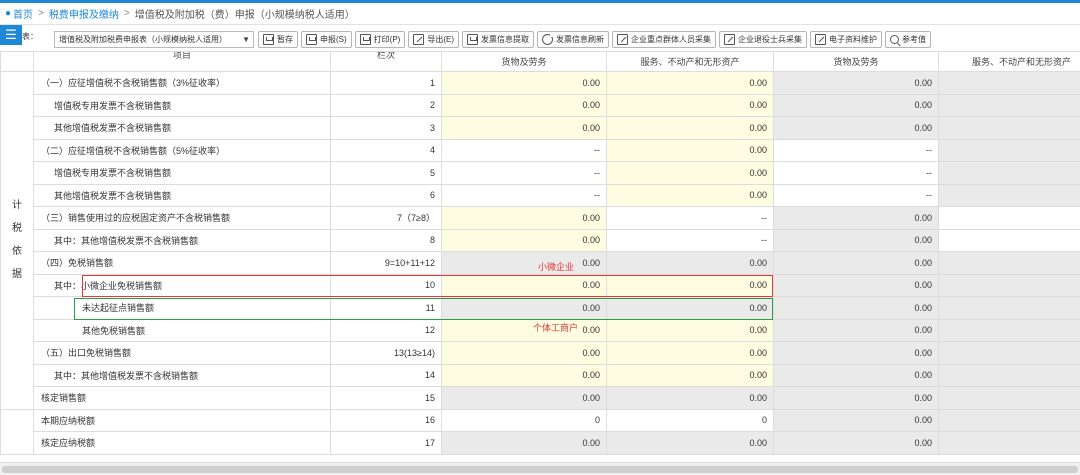 Image resolution: width=1080 pixels, height=475 pixels. What do you see at coordinates (386, 330) in the screenshot?
I see `row-line: 12` at bounding box center [386, 330].